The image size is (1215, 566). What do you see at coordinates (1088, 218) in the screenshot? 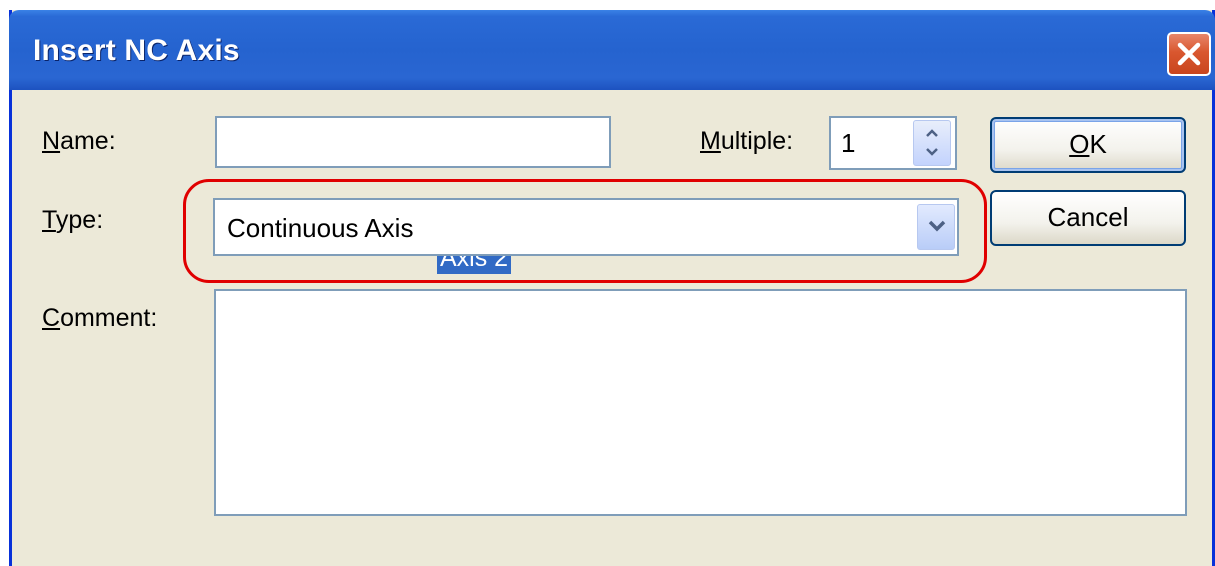
I see `cancel-button: Cancel` at bounding box center [1088, 218].